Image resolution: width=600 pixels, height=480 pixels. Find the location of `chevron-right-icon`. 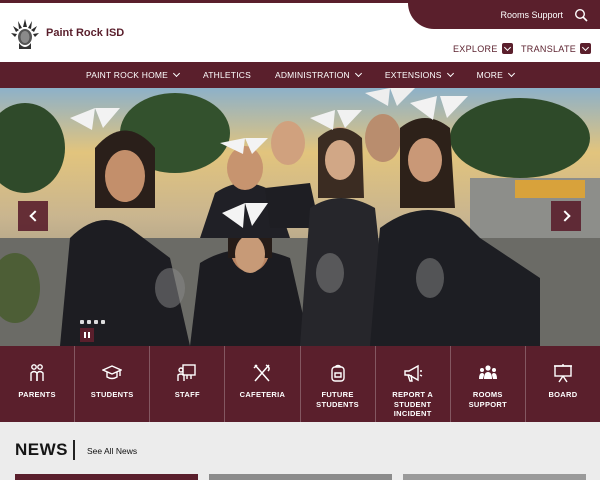

chevron-right-icon is located at coordinates (564, 216).